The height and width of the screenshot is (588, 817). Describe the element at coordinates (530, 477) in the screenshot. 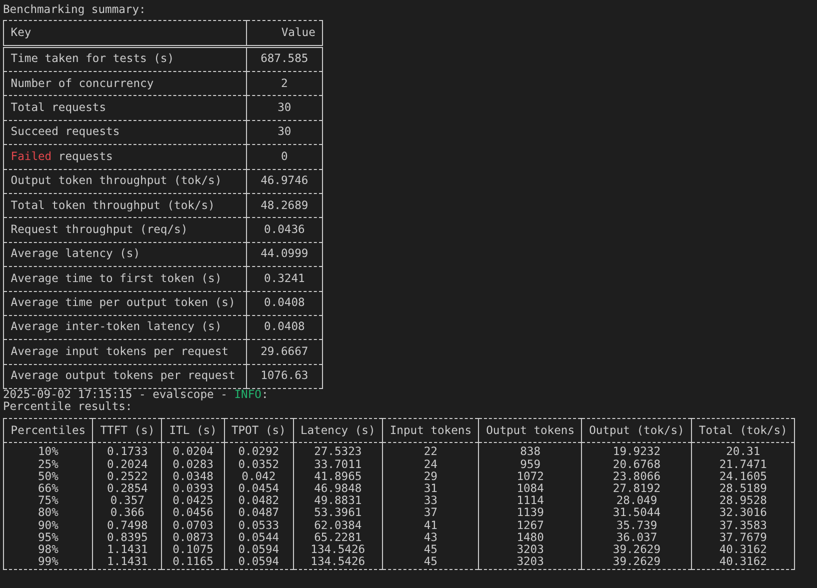

I see `table-cell: 1072` at that location.